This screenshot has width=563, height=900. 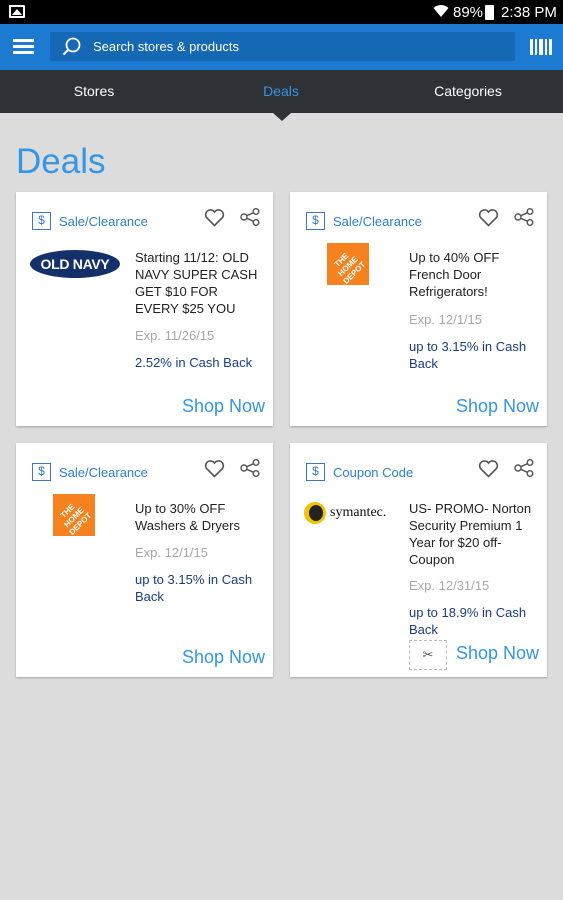 I want to click on tab-bar: Stores Deals Categories, so click(x=281, y=91).